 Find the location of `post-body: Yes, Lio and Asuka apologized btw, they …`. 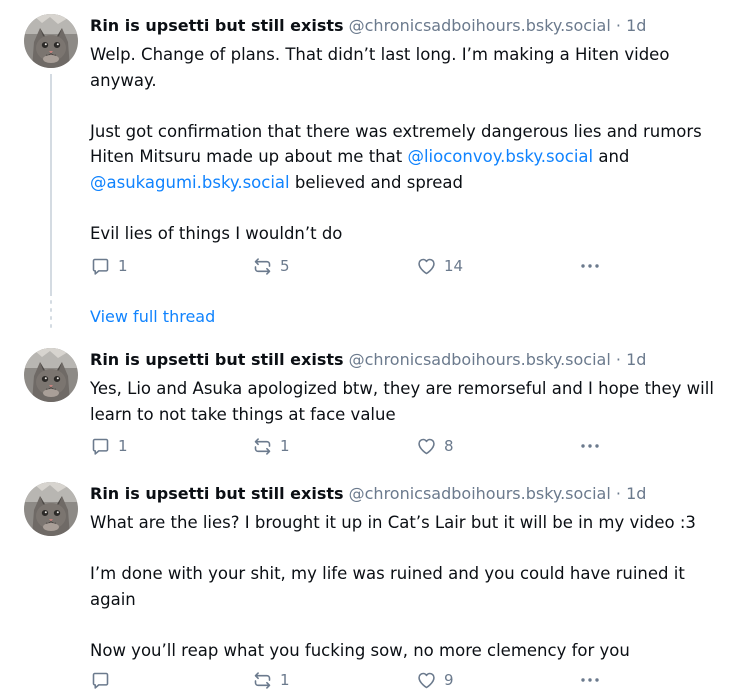

post-body: Yes, Lio and Asuka apologized btw, they … is located at coordinates (402, 401).